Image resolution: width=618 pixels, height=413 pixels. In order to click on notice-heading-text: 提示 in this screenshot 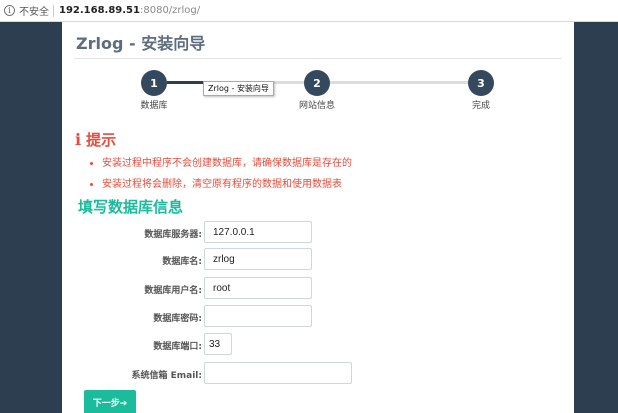, I will do `click(101, 140)`.